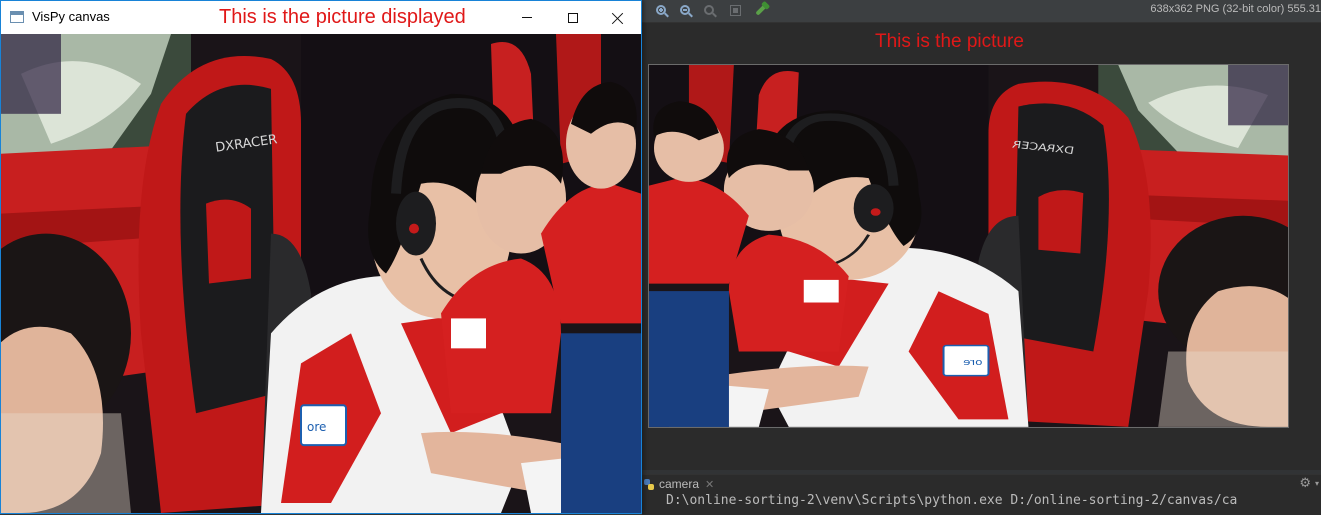 This screenshot has width=1321, height=515. Describe the element at coordinates (1317, 483) in the screenshot. I see `chevron-down-icon: ▾` at that location.